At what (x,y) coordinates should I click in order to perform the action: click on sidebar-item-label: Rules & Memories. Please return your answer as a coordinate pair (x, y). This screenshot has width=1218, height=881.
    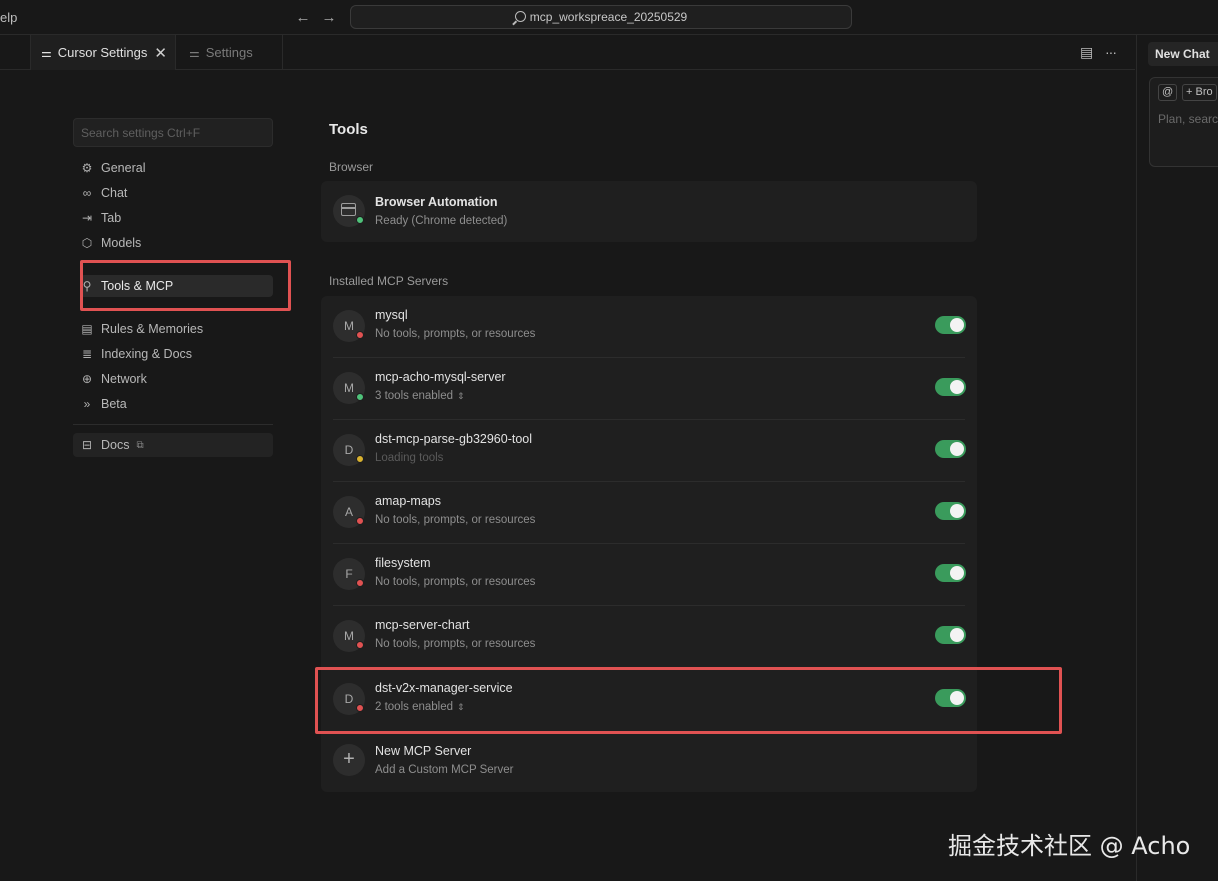
    Looking at the image, I should click on (152, 329).